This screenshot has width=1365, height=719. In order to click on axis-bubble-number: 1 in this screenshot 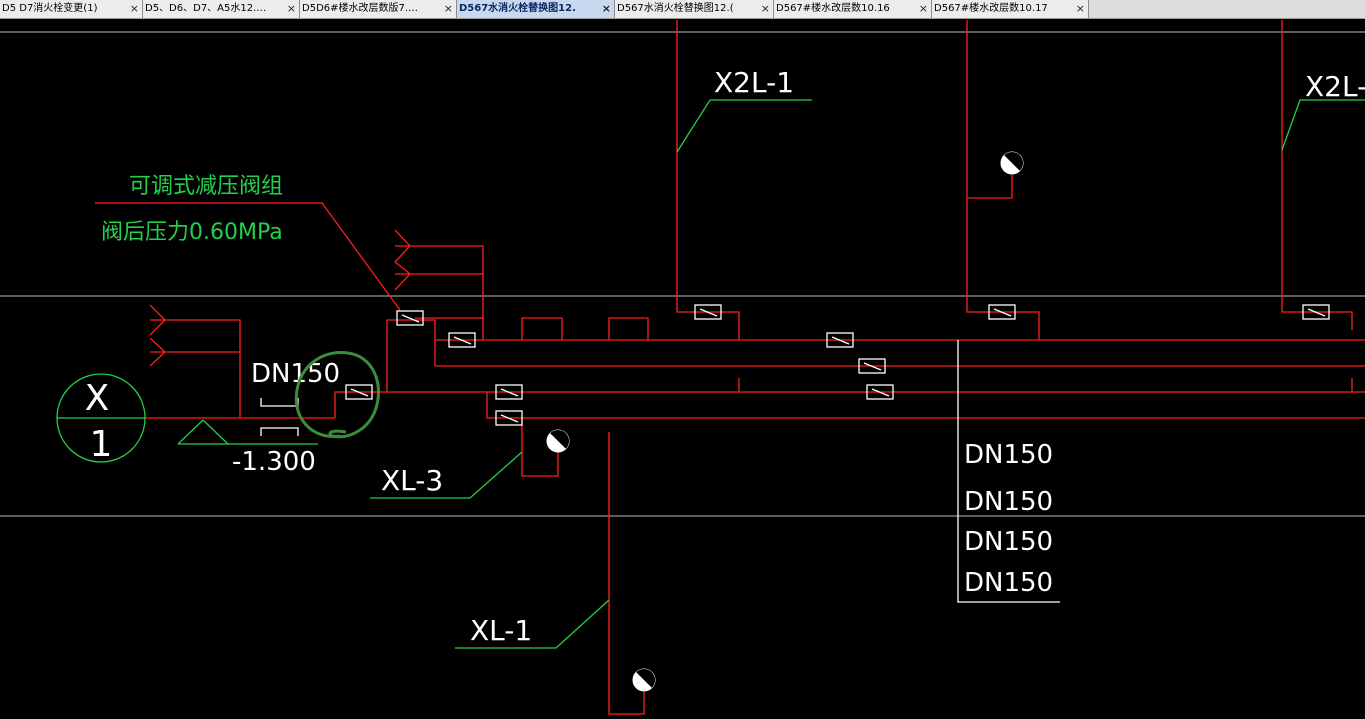, I will do `click(101, 444)`.